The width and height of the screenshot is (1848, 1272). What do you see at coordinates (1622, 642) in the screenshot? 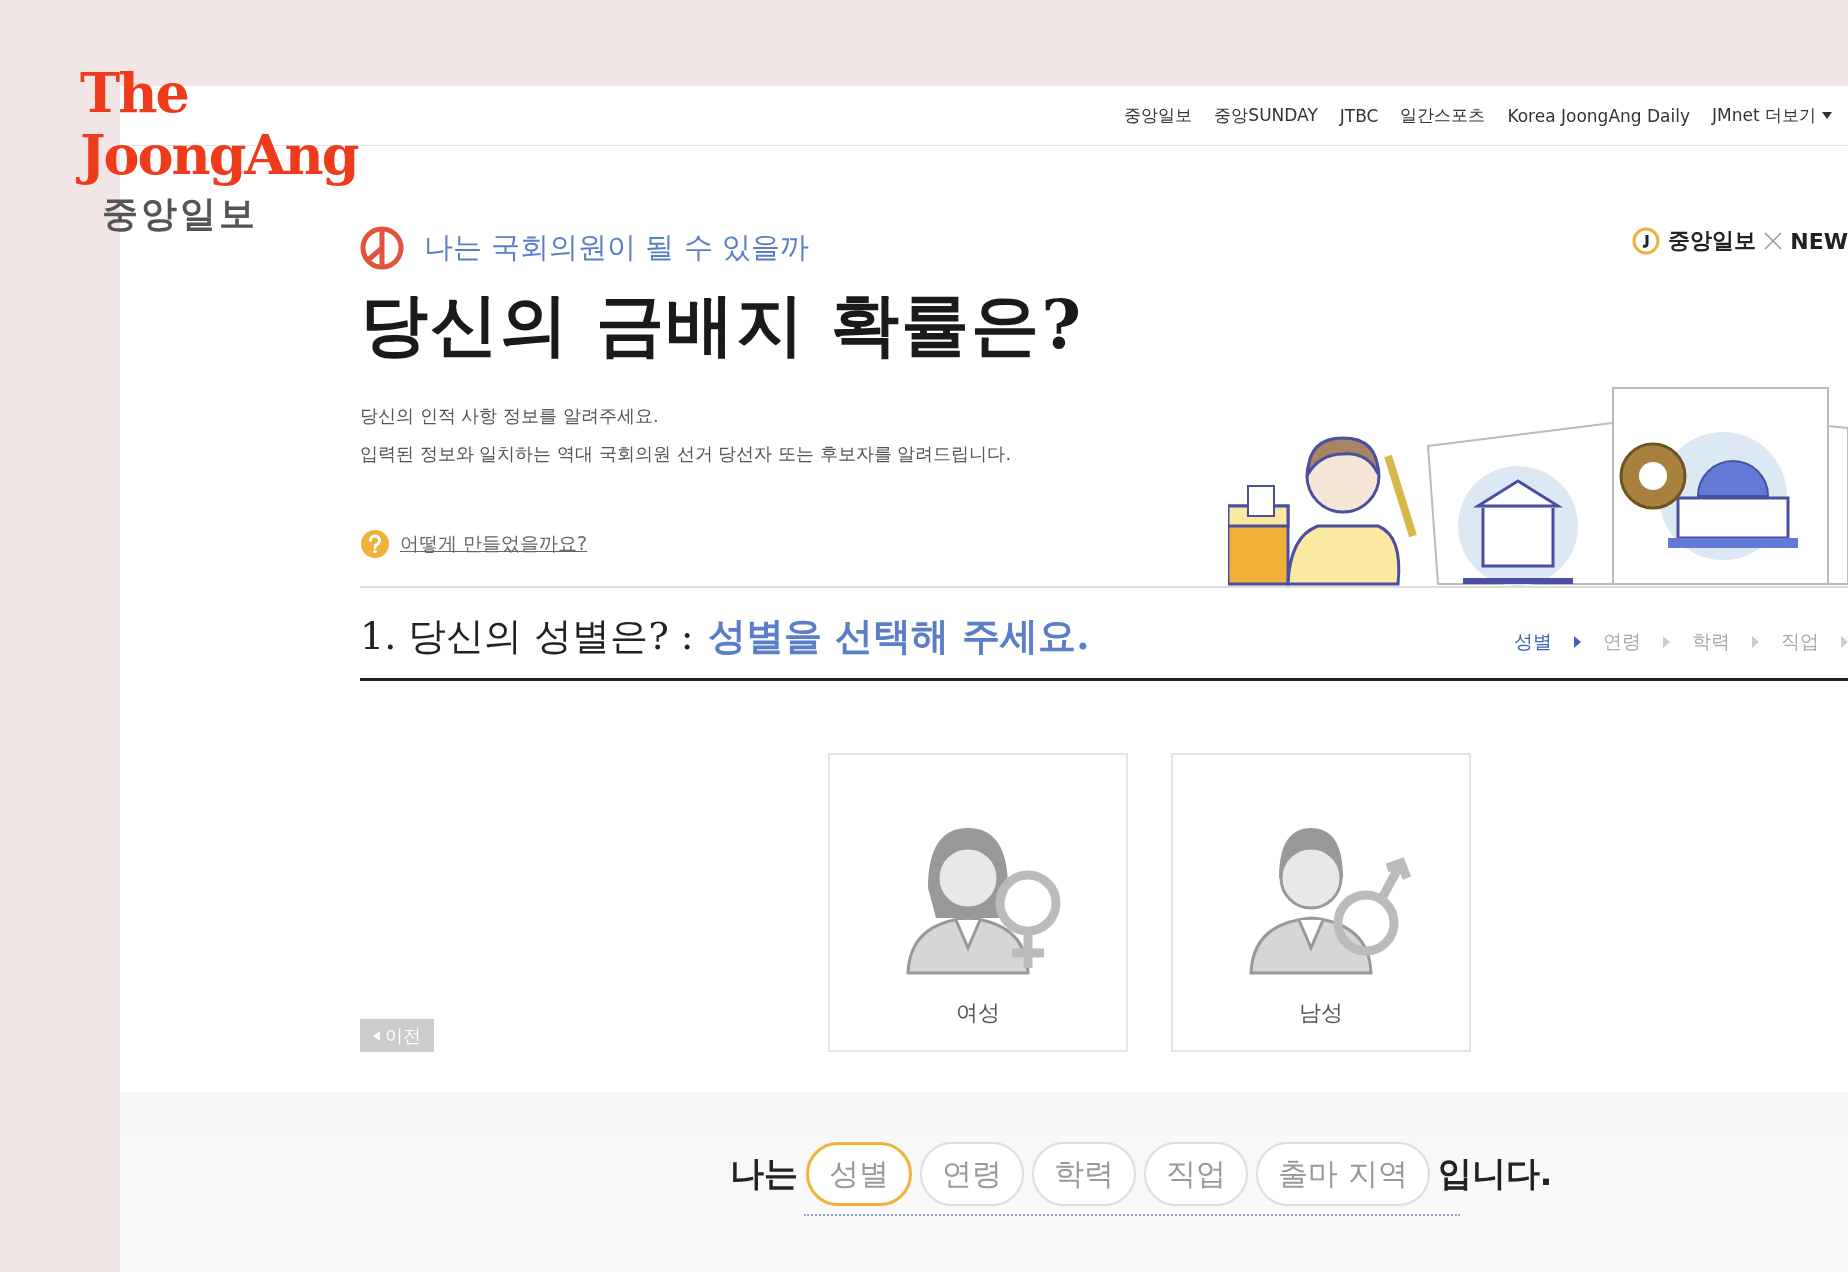
I see `progress-step: 연령` at bounding box center [1622, 642].